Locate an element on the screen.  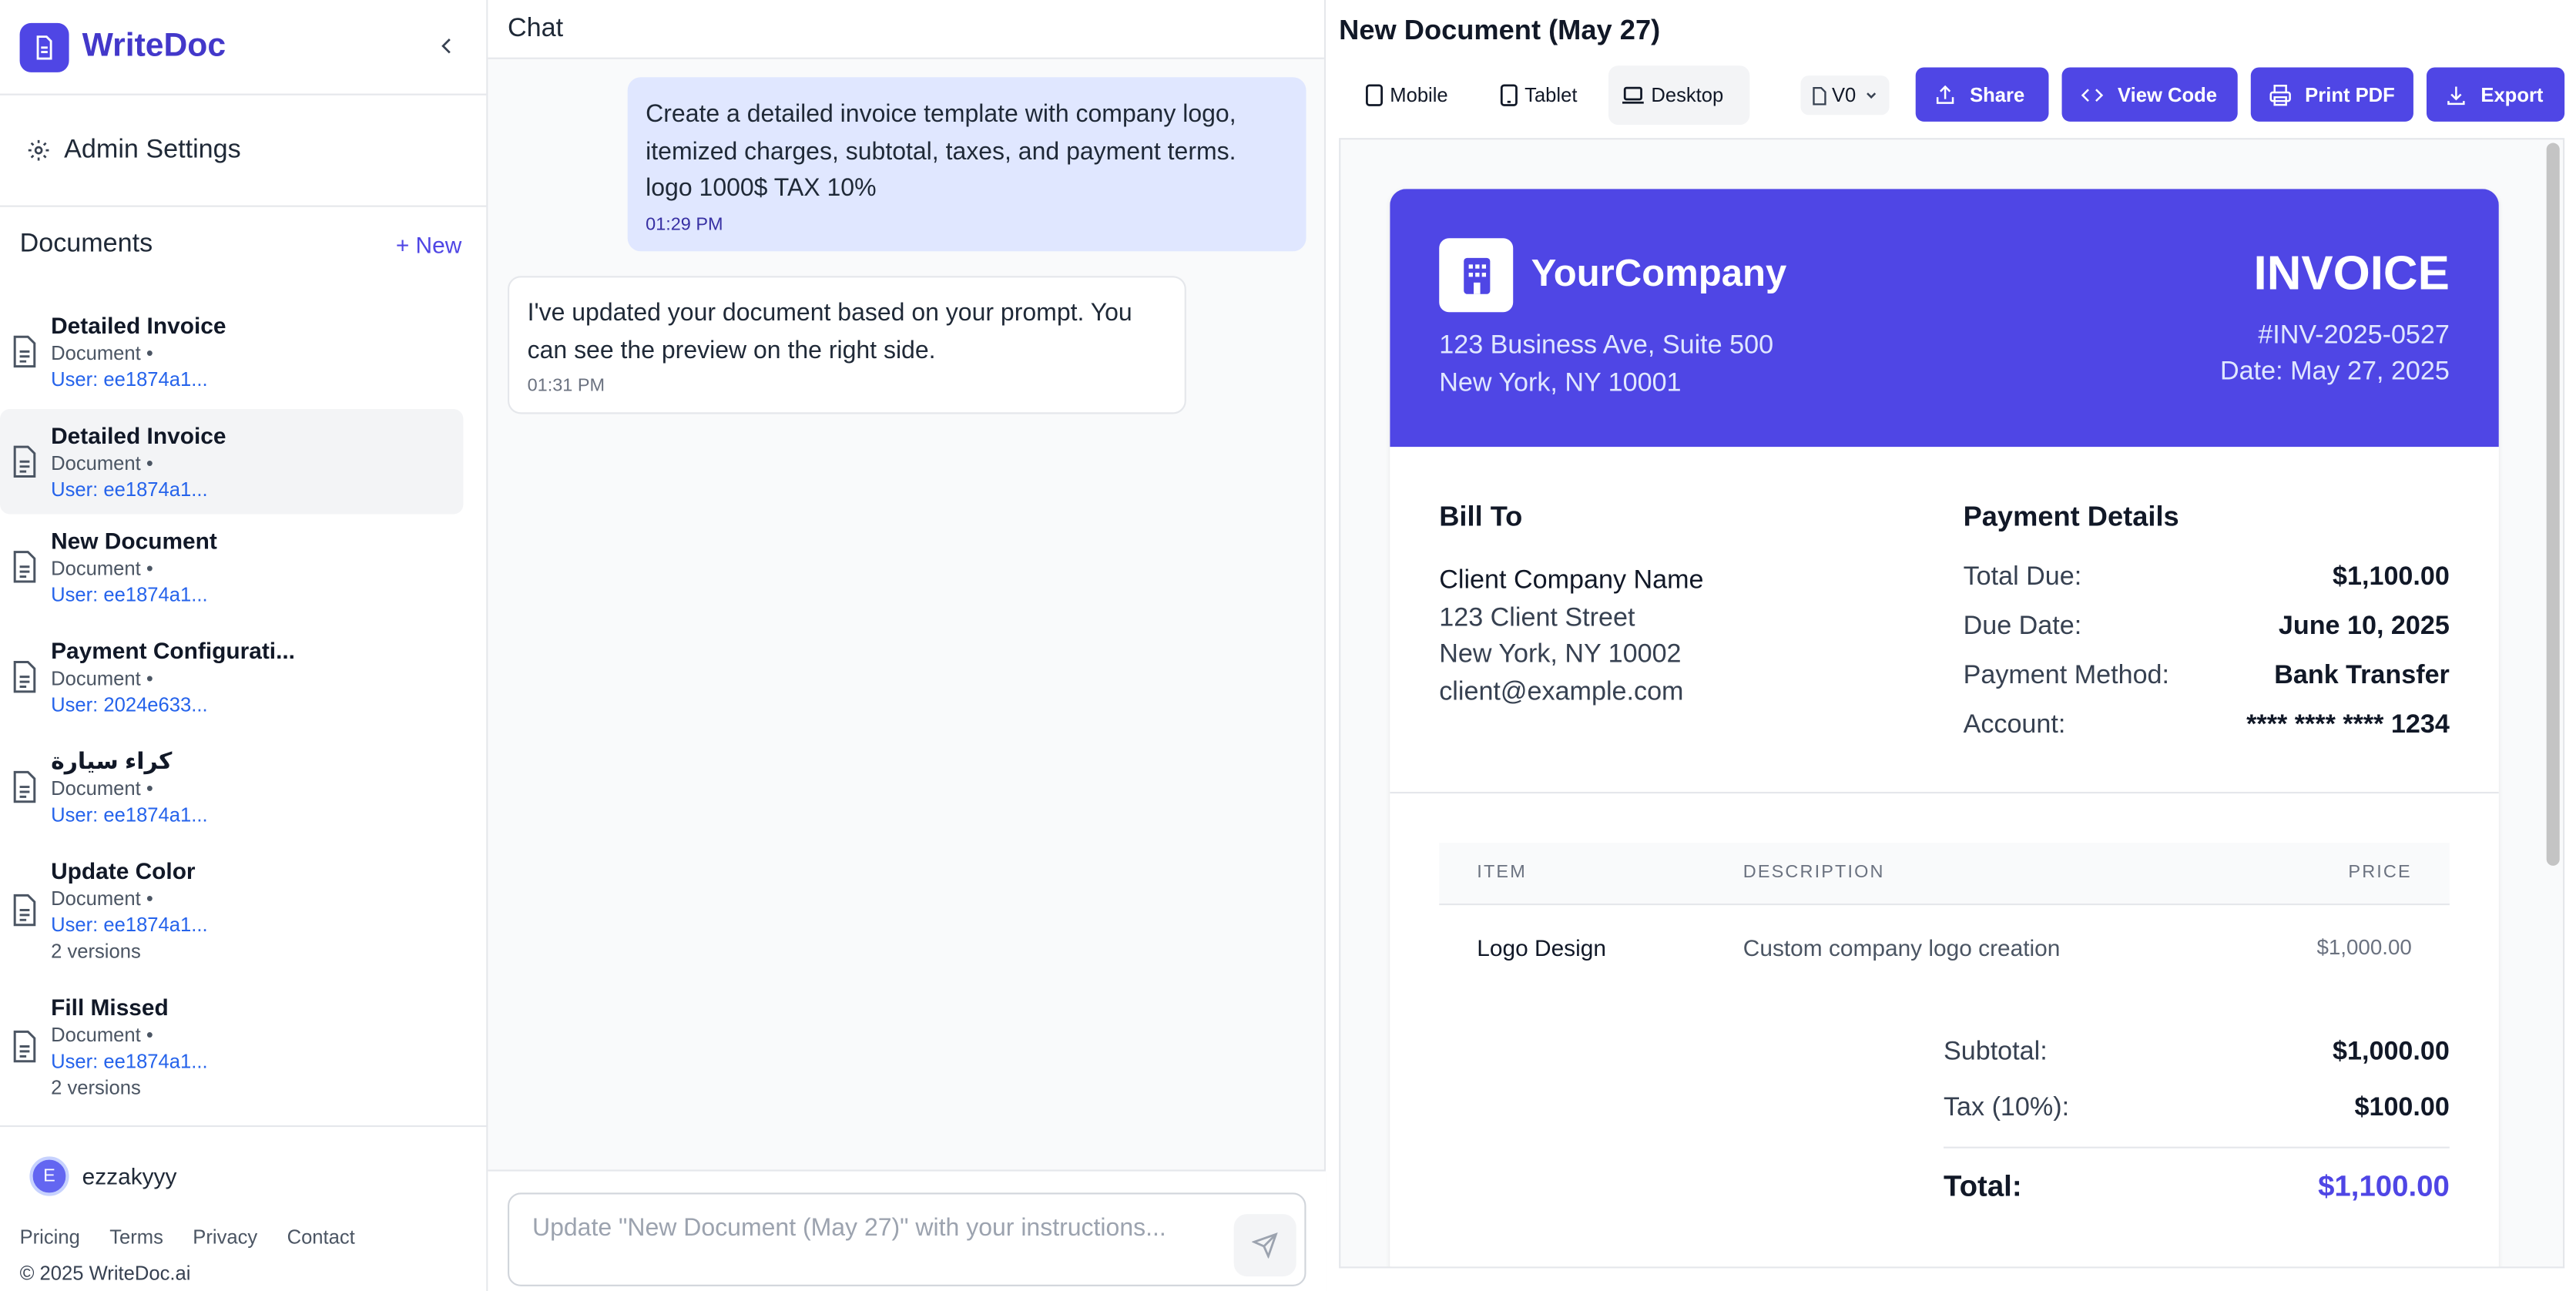
terms-link: Terms is located at coordinates (136, 1238).